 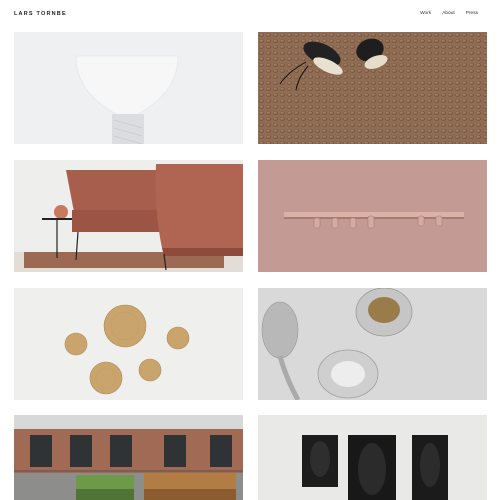 I want to click on project-tile-benches, so click(x=128, y=457).